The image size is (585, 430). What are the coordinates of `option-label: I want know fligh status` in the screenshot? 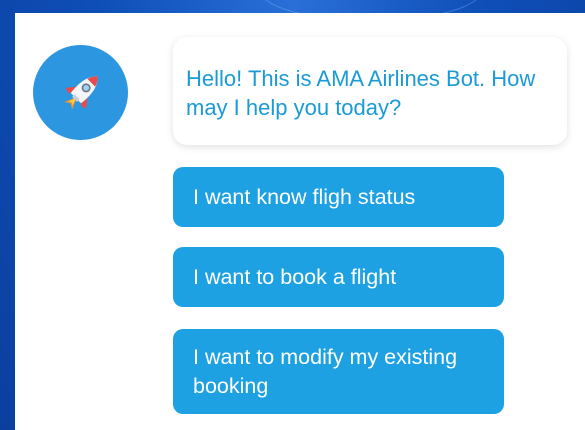 It's located at (304, 196).